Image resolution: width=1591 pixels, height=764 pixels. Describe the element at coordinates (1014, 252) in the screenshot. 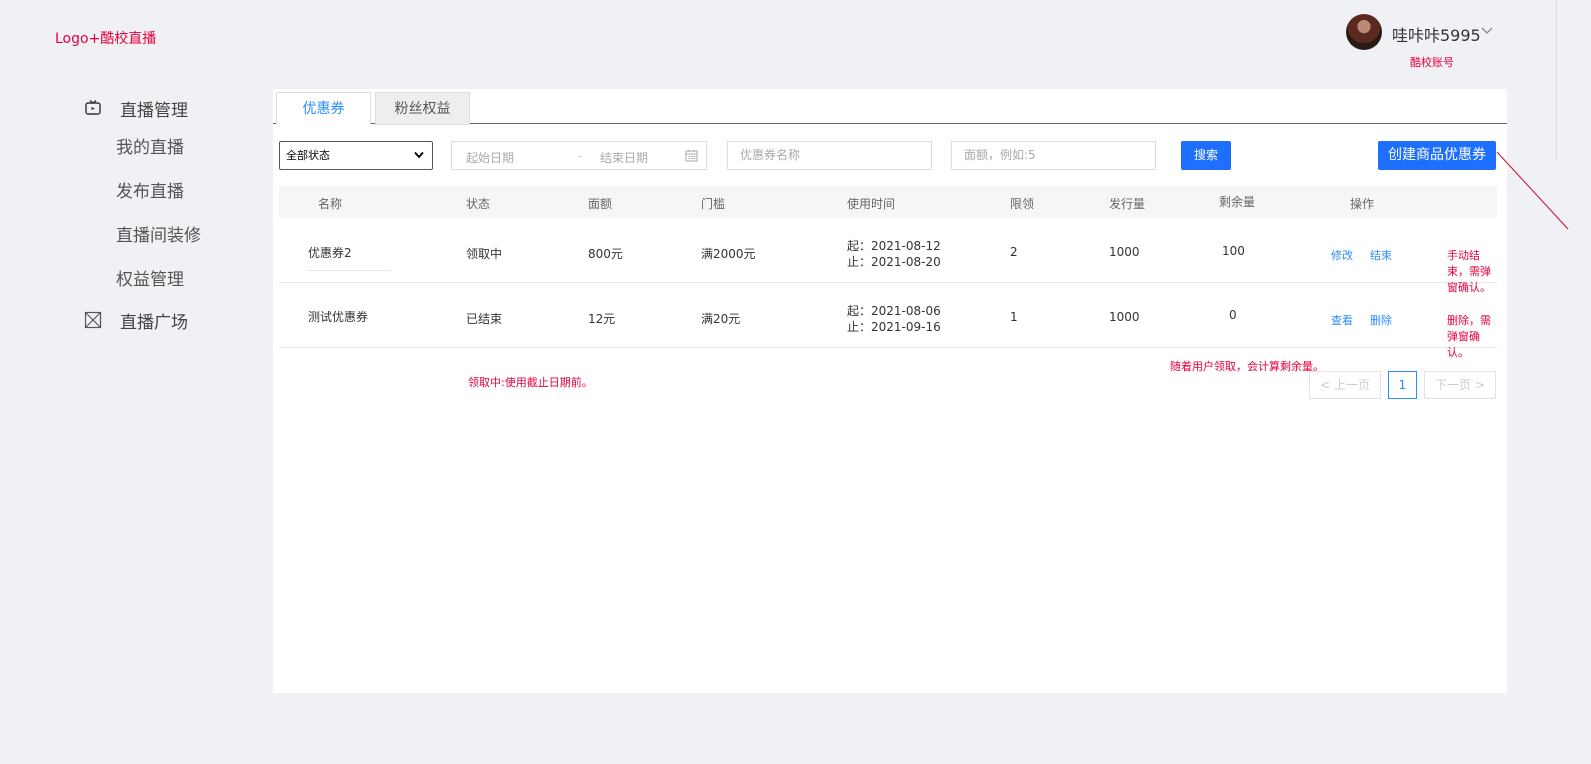

I see `cell-limit: 2` at that location.